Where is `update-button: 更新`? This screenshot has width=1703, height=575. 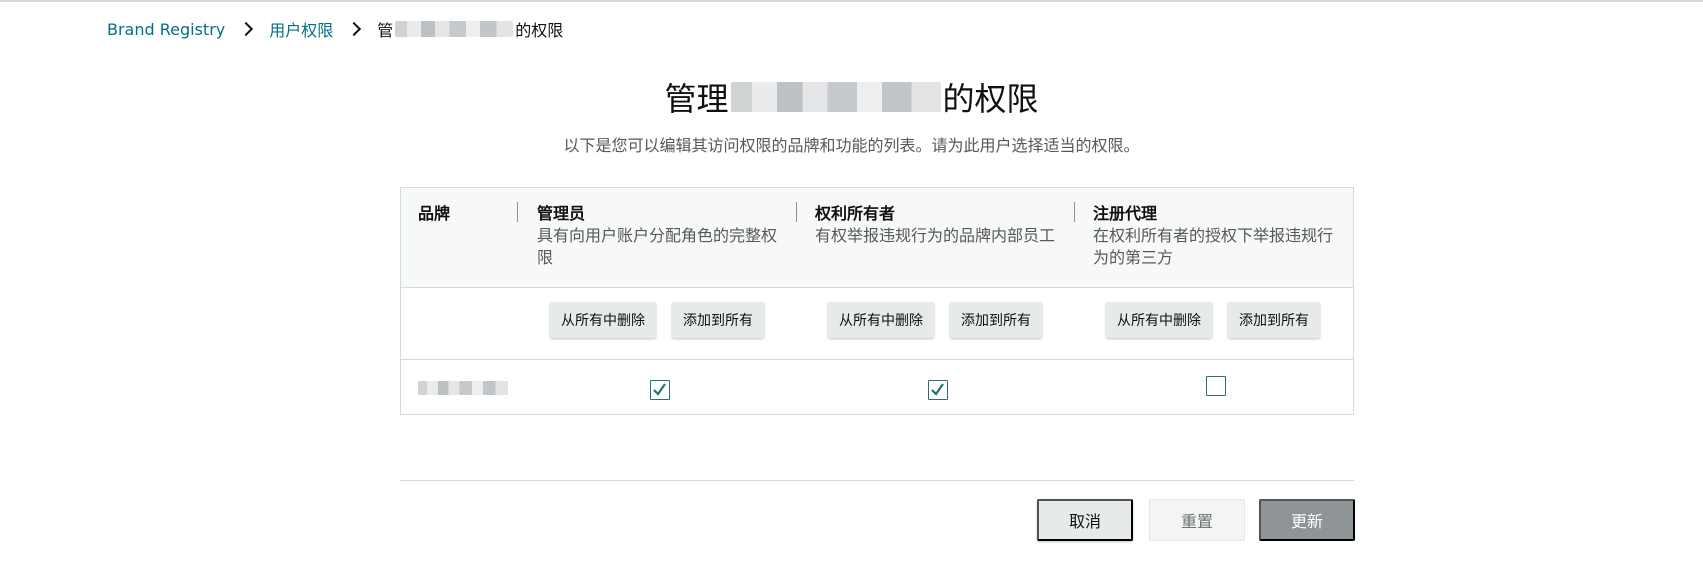
update-button: 更新 is located at coordinates (1307, 520).